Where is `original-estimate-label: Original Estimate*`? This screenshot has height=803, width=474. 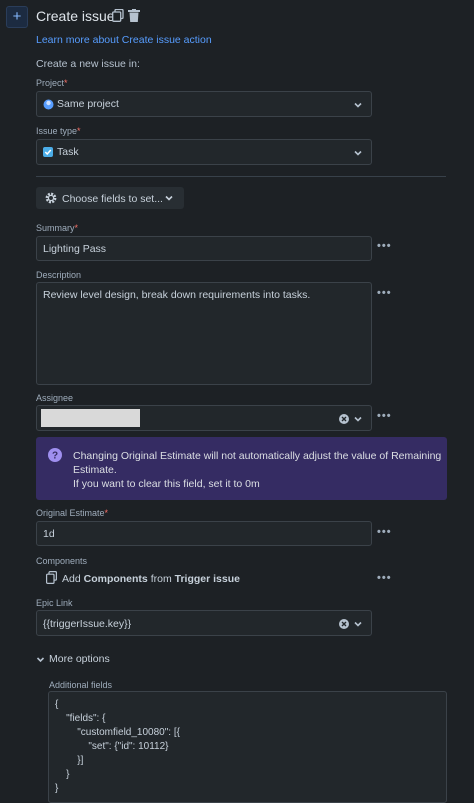
original-estimate-label: Original Estimate* is located at coordinates (72, 513).